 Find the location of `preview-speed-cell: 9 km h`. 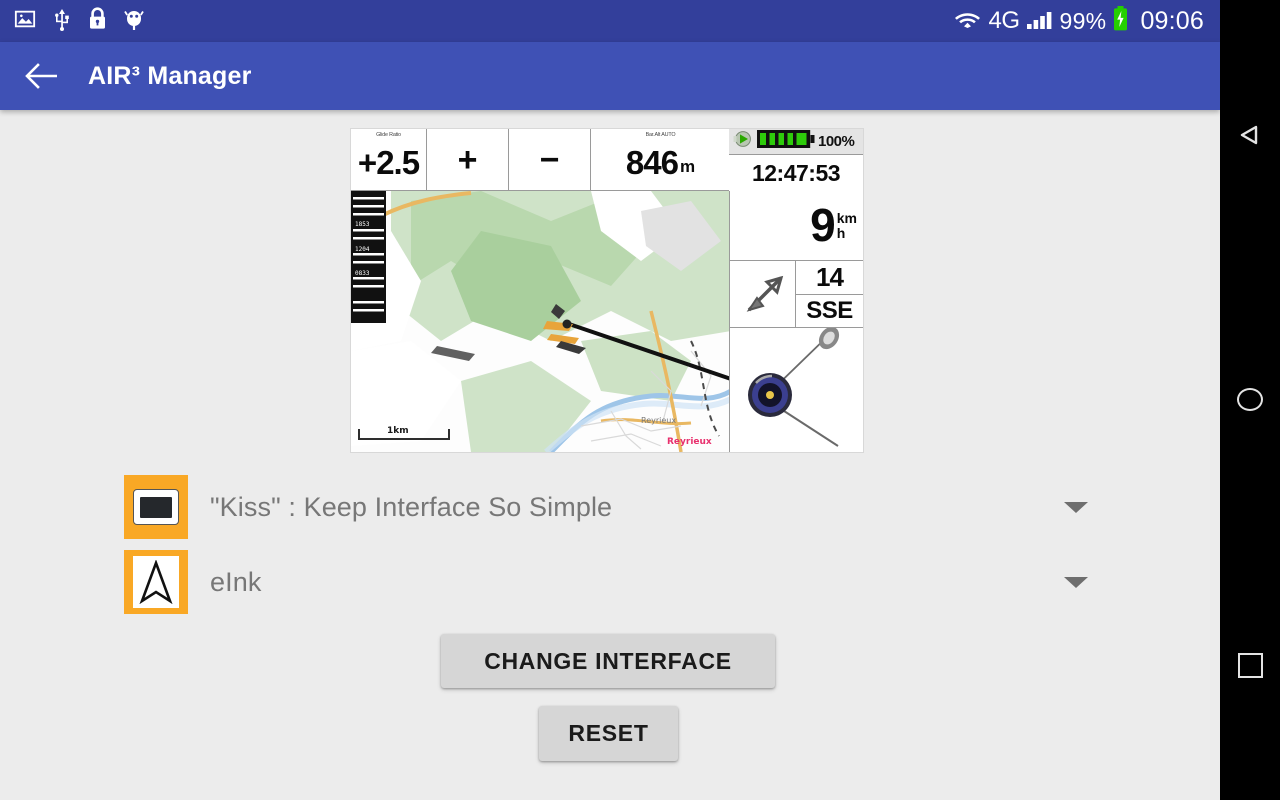

preview-speed-cell: 9 km h is located at coordinates (796, 226).